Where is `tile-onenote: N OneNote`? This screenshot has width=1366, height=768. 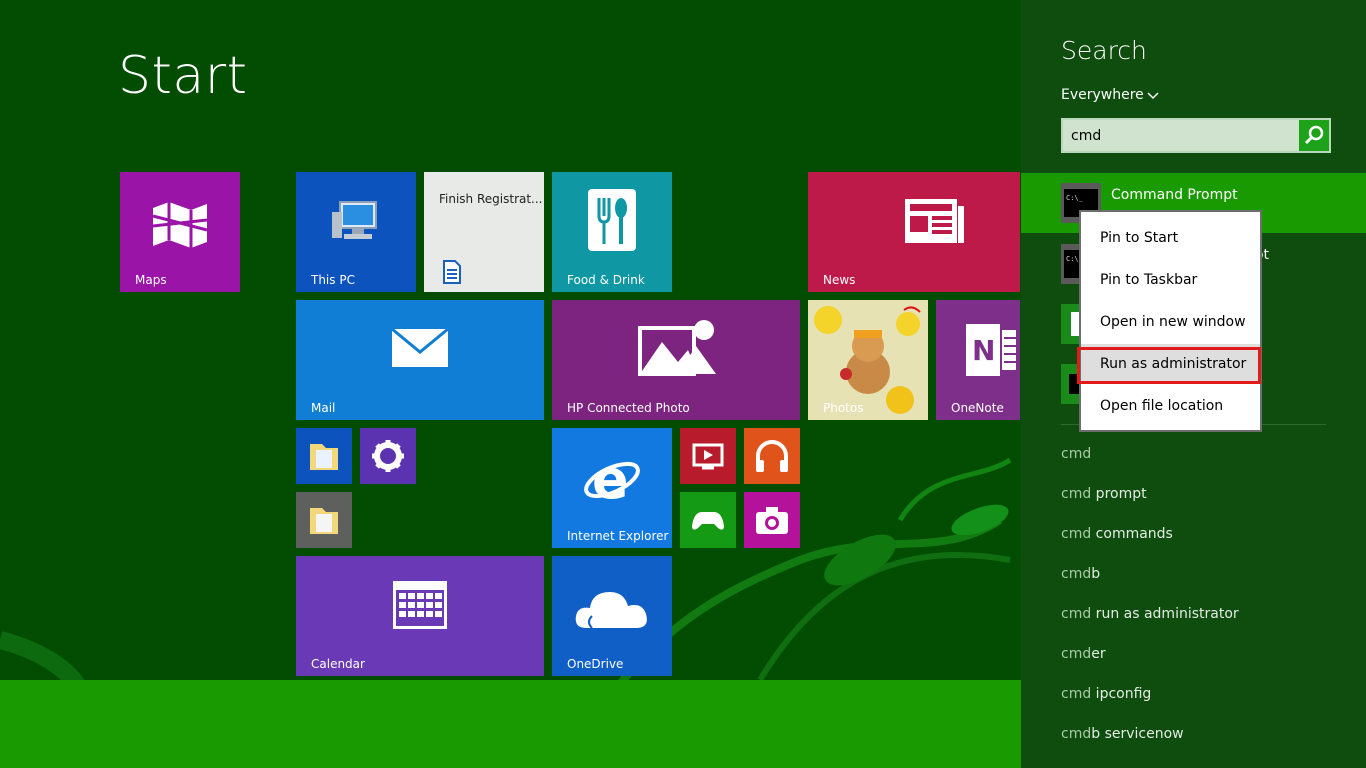
tile-onenote: N OneNote is located at coordinates (978, 360).